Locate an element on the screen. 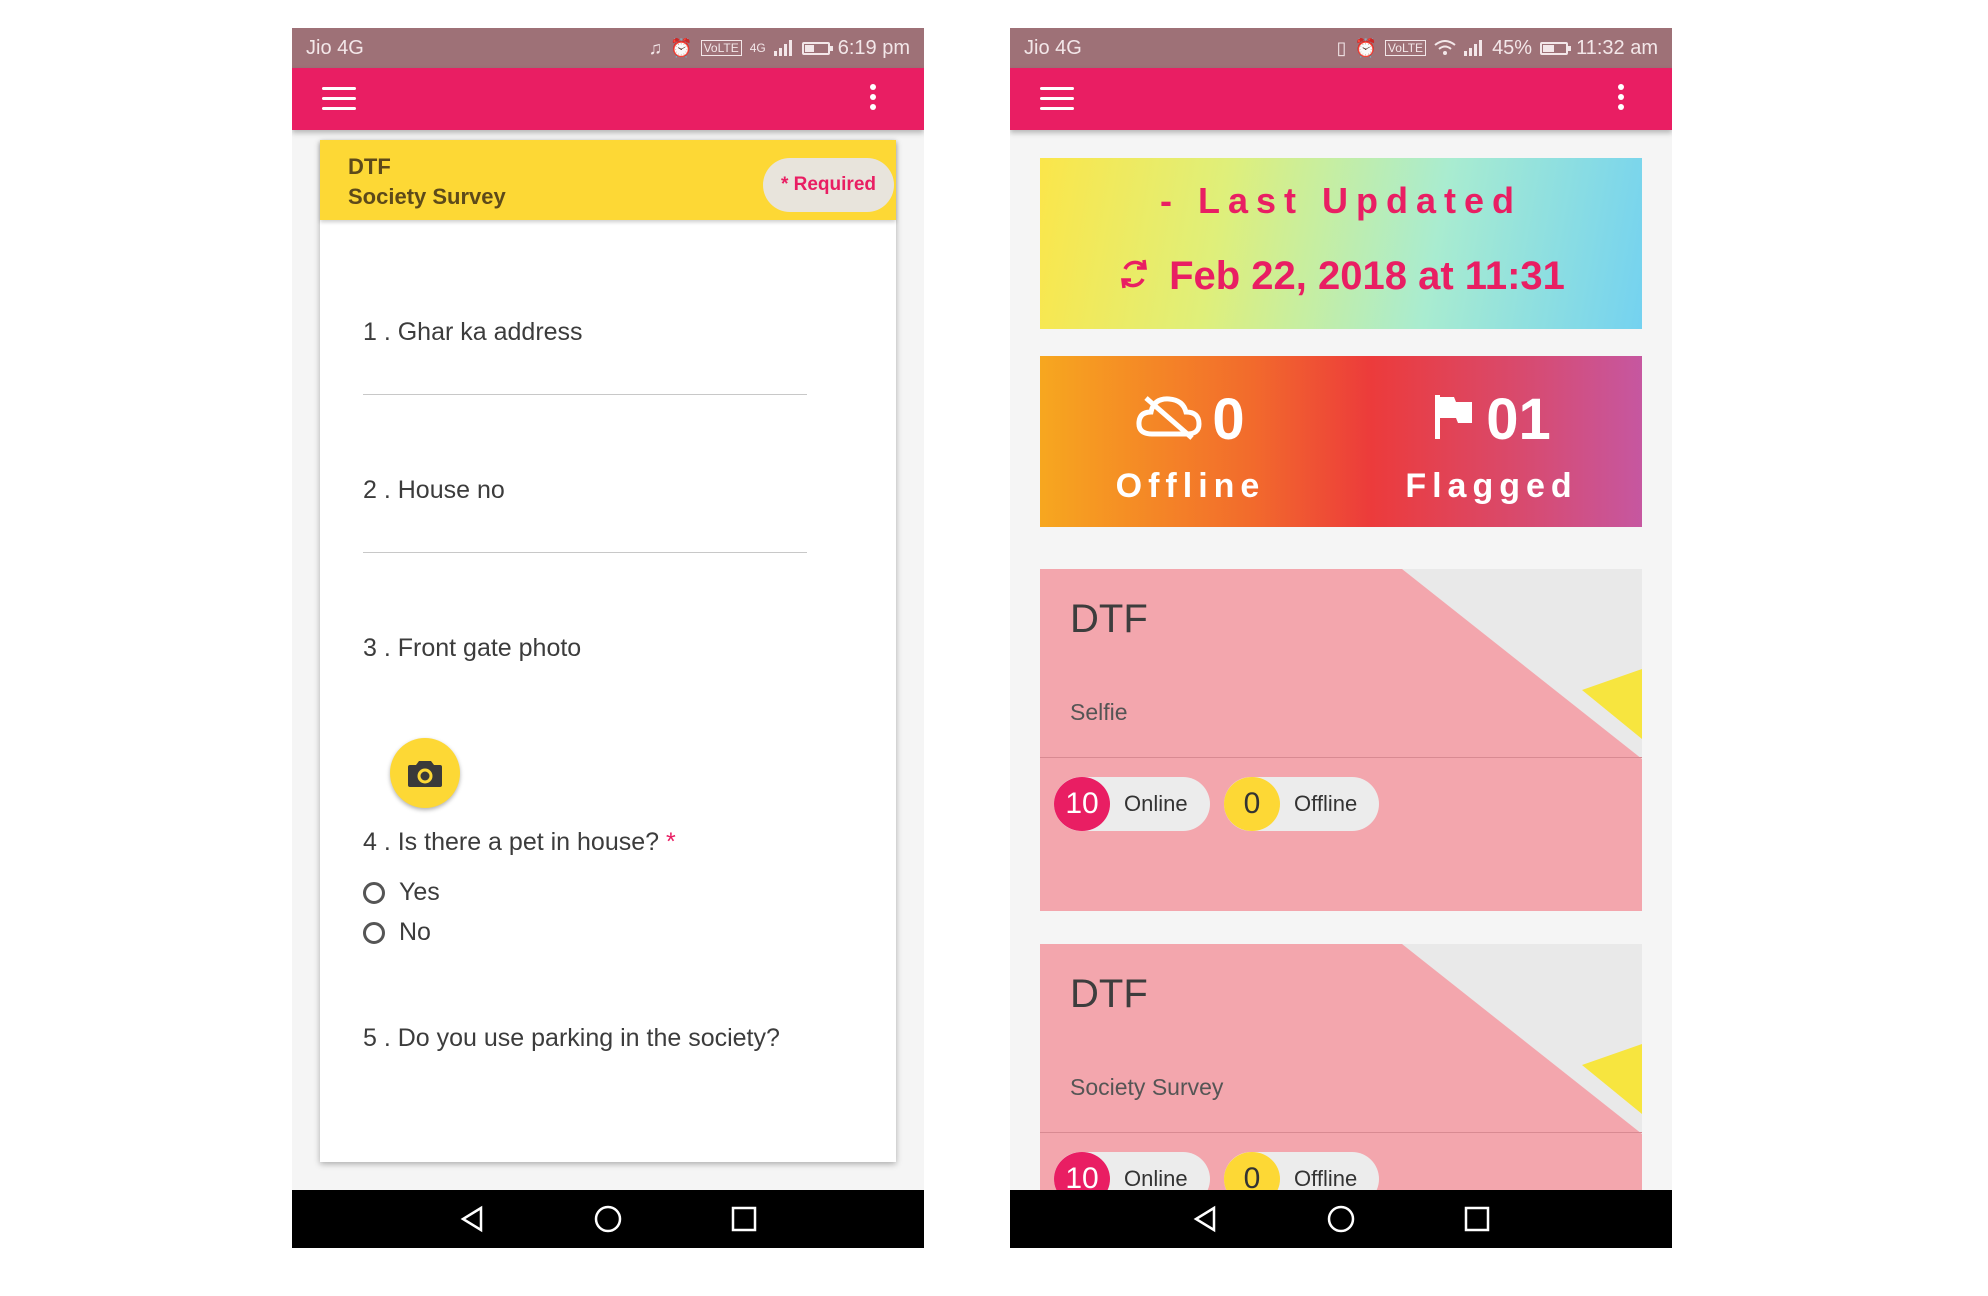  stats-card: 0 Offline 01 Flagged is located at coordinates (1341, 441).